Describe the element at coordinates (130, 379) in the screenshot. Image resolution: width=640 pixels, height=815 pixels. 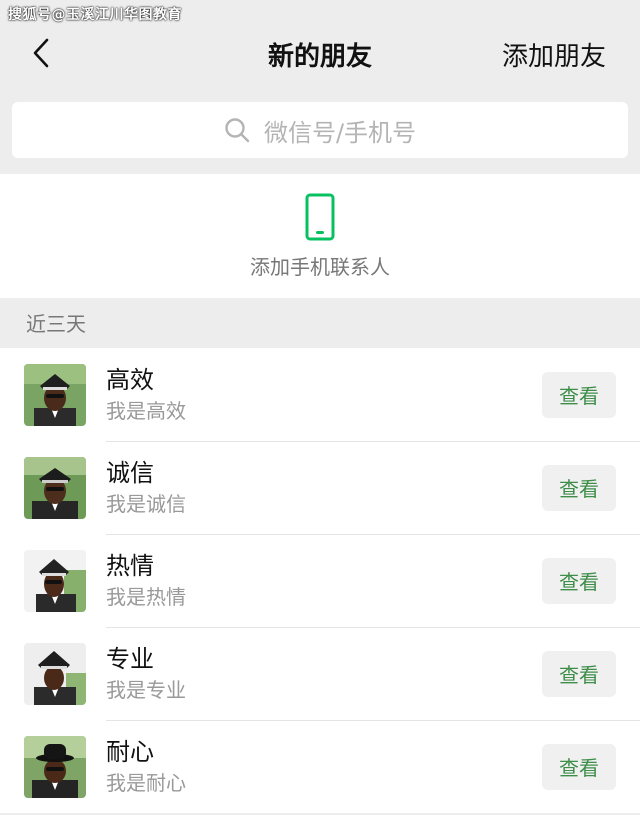
I see `friend-name: 高效` at that location.